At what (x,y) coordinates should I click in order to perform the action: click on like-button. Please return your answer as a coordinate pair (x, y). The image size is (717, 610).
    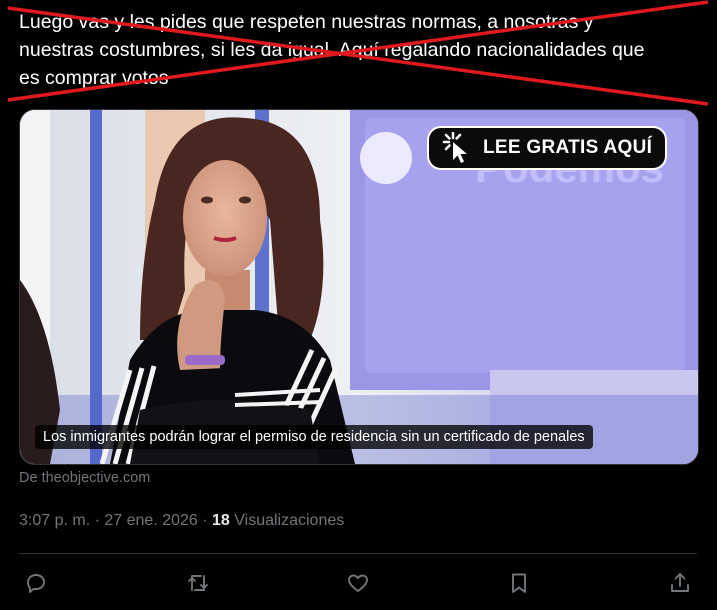
    Looking at the image, I should click on (358, 583).